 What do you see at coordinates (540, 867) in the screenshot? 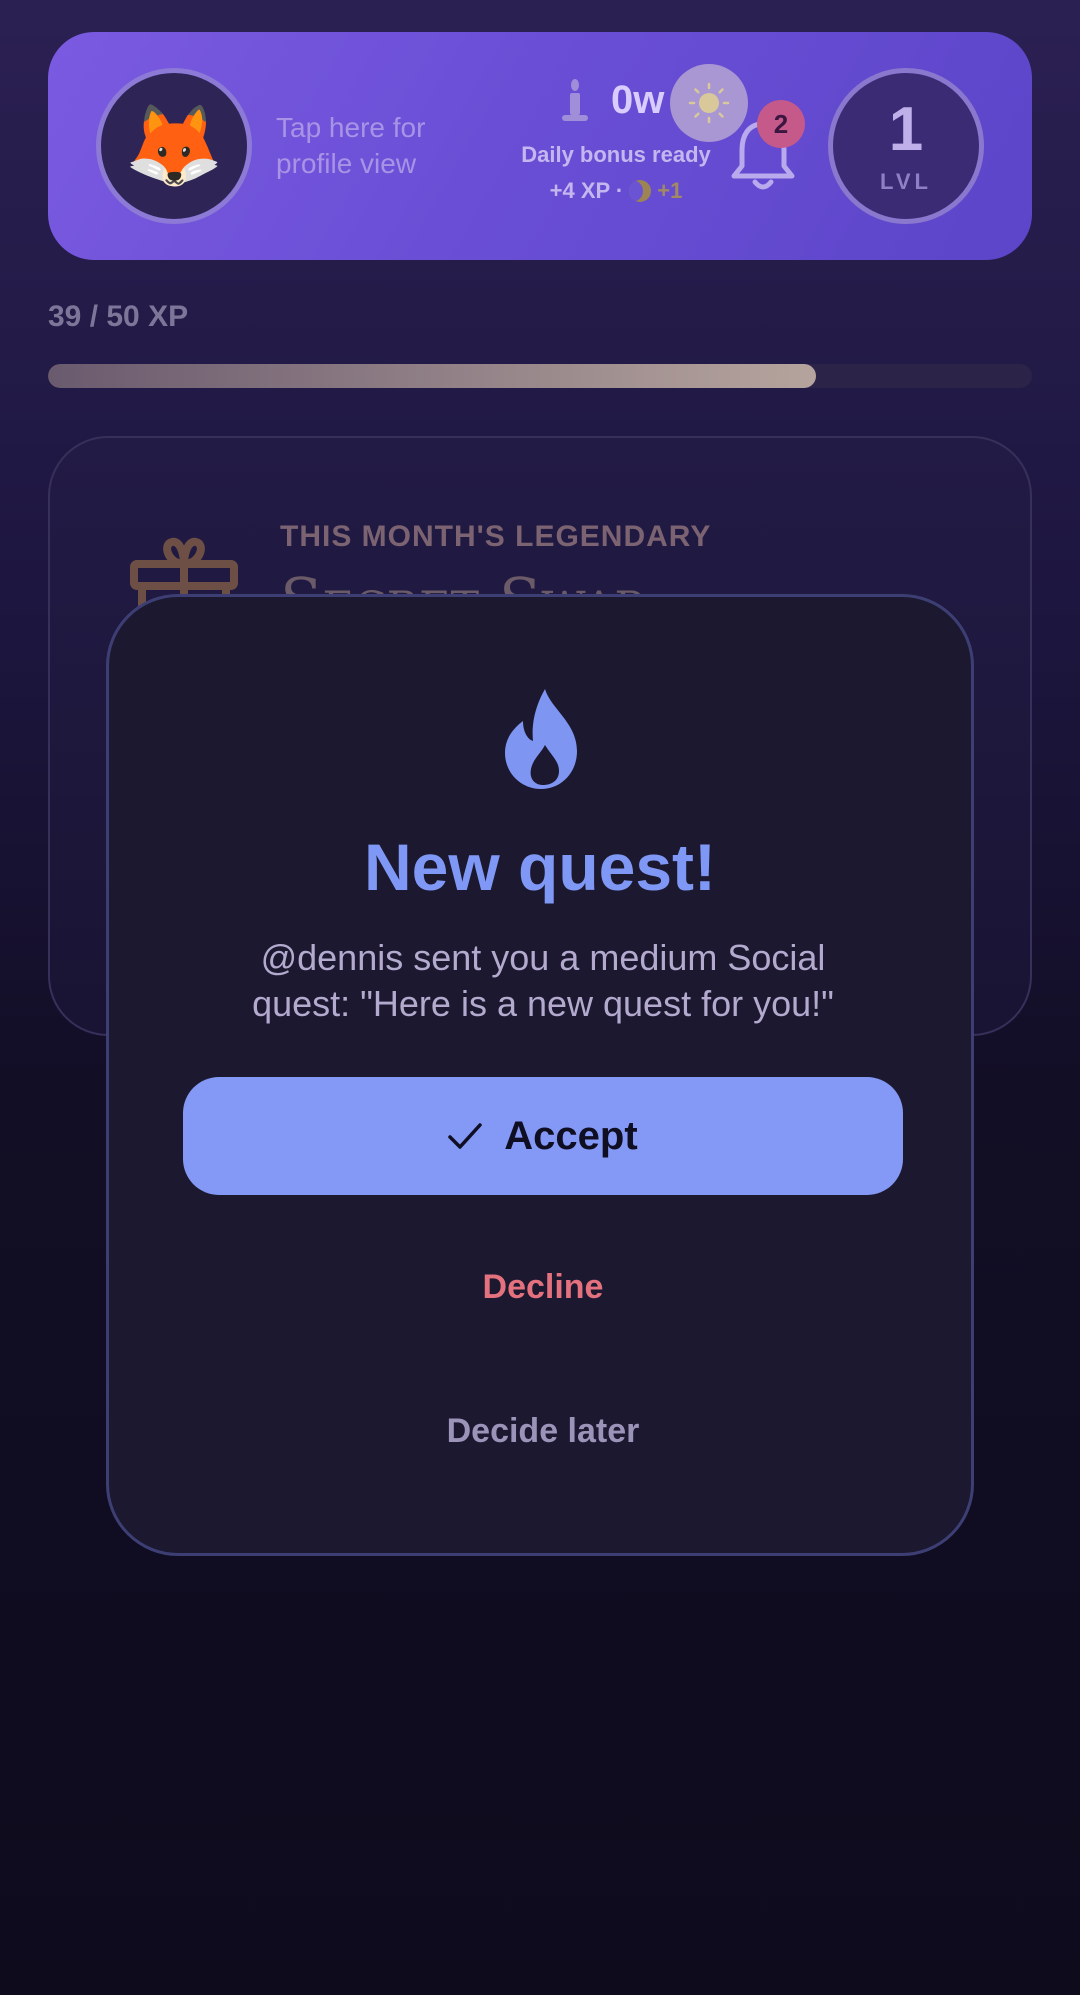
I see `modal-title: New quest!` at bounding box center [540, 867].